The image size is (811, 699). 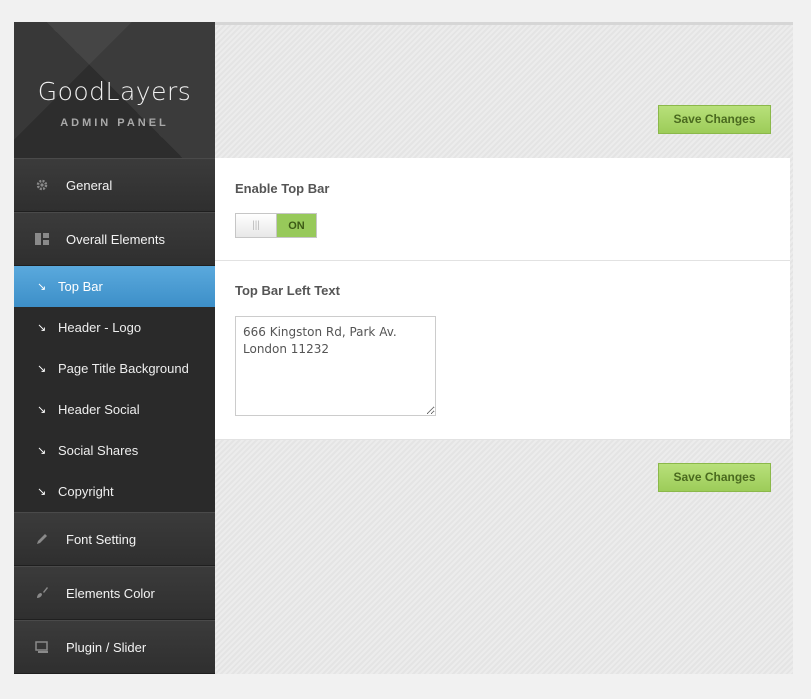 I want to click on sidebar-subitem-label: Header Social, so click(x=99, y=409).